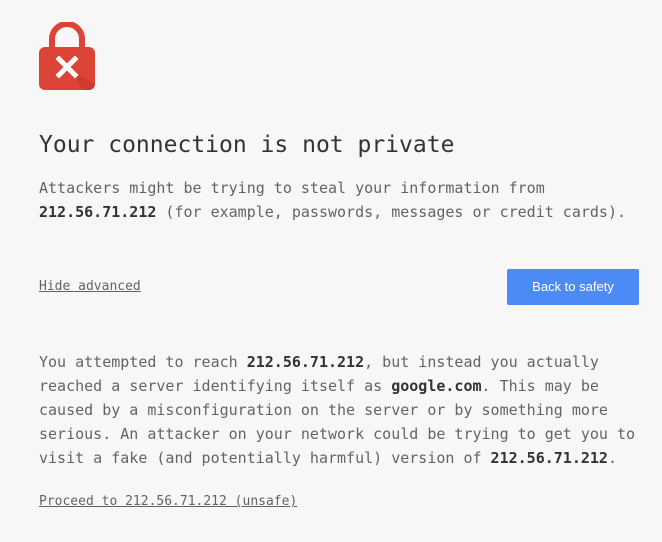 The width and height of the screenshot is (662, 542). I want to click on details-server-name: google.com, so click(436, 386).